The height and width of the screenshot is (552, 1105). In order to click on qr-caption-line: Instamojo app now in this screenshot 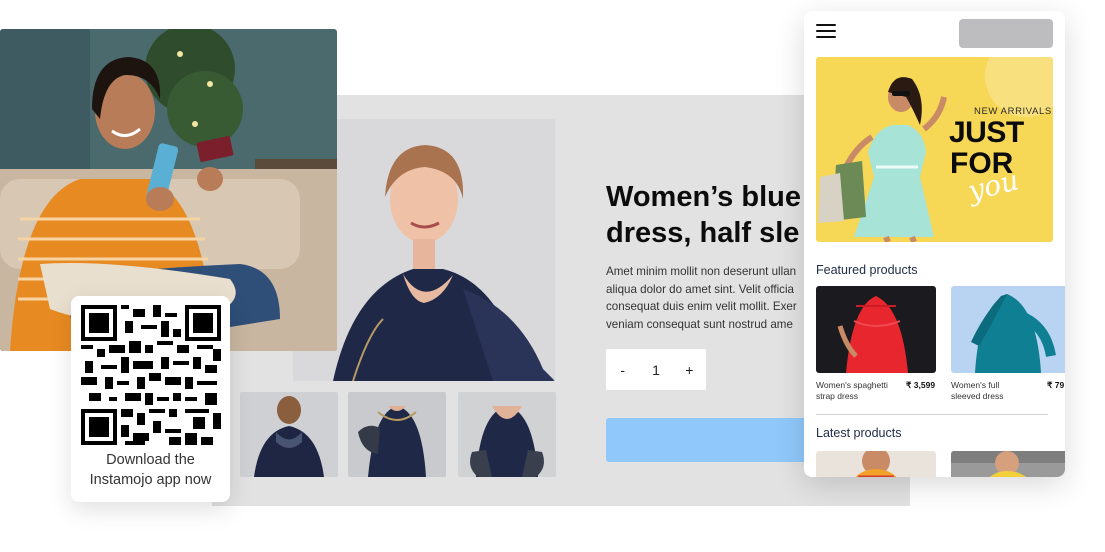, I will do `click(150, 480)`.